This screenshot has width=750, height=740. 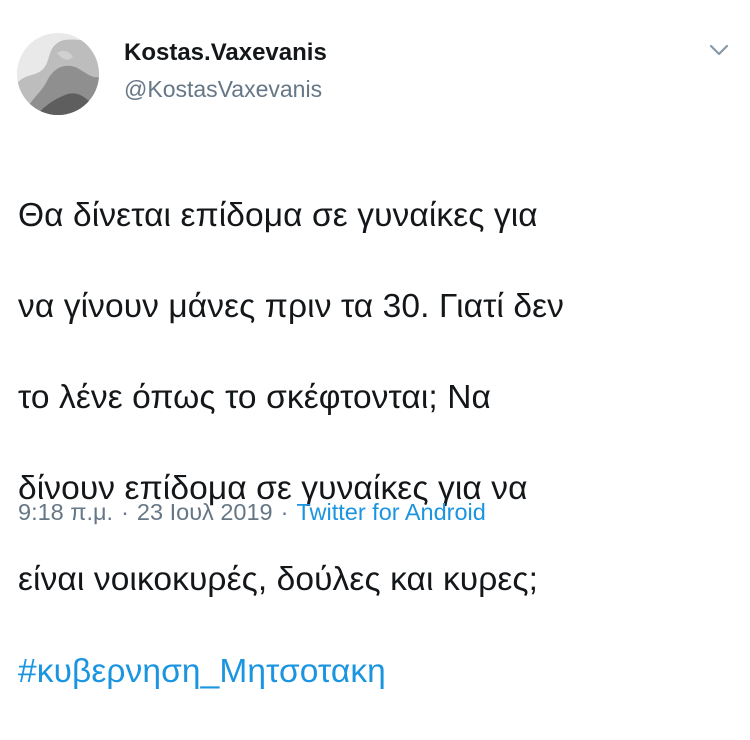 What do you see at coordinates (225, 53) in the screenshot?
I see `author-display-name: Kostas.Vaxevanis` at bounding box center [225, 53].